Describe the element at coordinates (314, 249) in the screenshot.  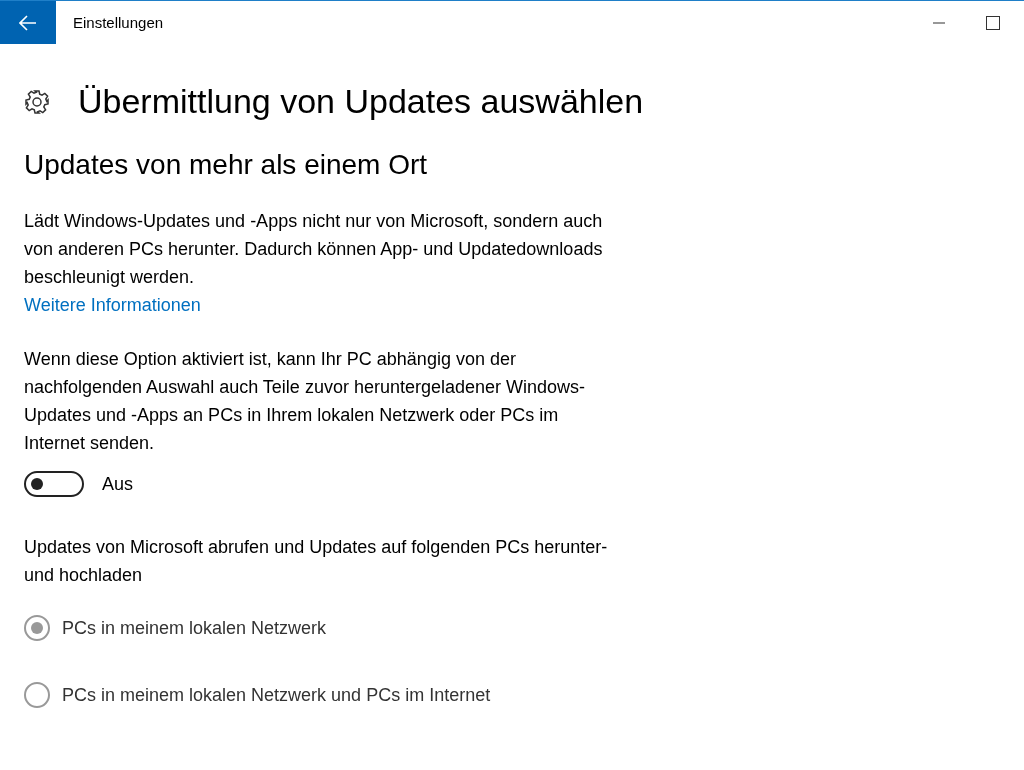
I see `description-text: Lädt Windows-Updates und -Apps nicht nur von Microsoft, sondern auch von anderen PCs herunter. Dadurch können App- und Updatedownloads beschleunigt werden.` at that location.